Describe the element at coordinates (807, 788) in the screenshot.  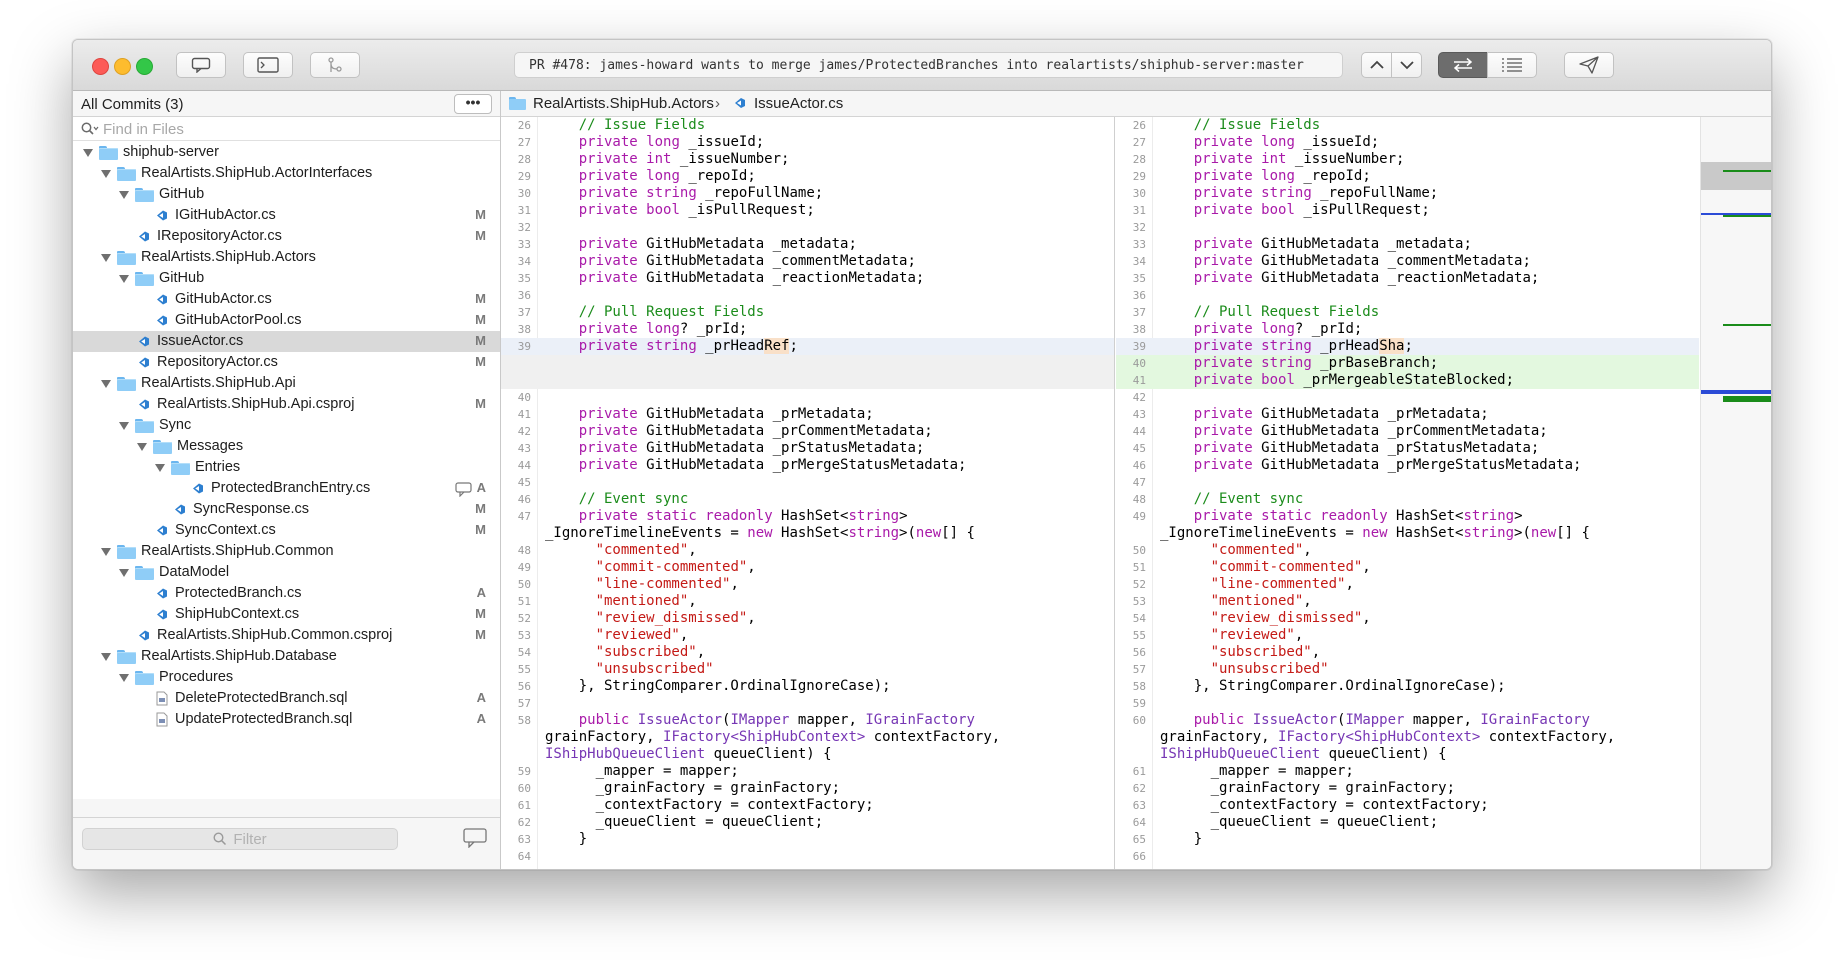
I see `code-line: 60 _grainFactory = grainFactory;` at that location.